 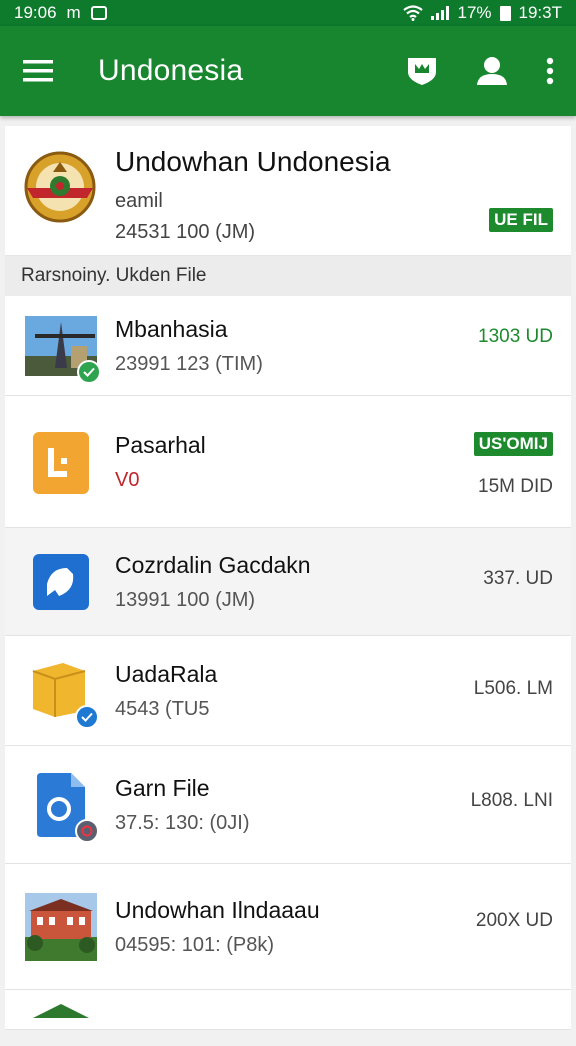 I want to click on building-photo-icon, so click(x=61, y=927).